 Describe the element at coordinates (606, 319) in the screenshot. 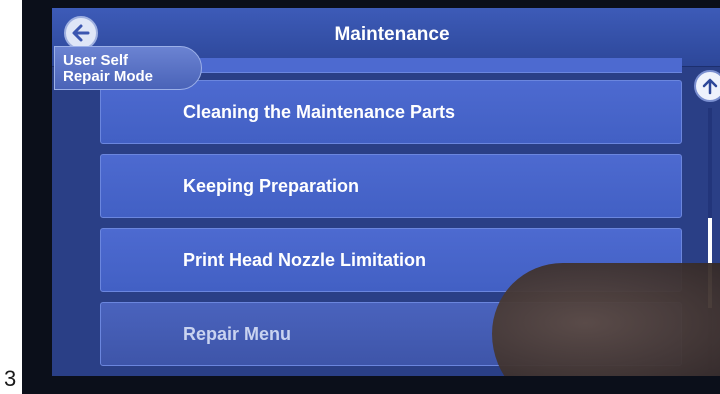

I see `pointing-finger` at that location.